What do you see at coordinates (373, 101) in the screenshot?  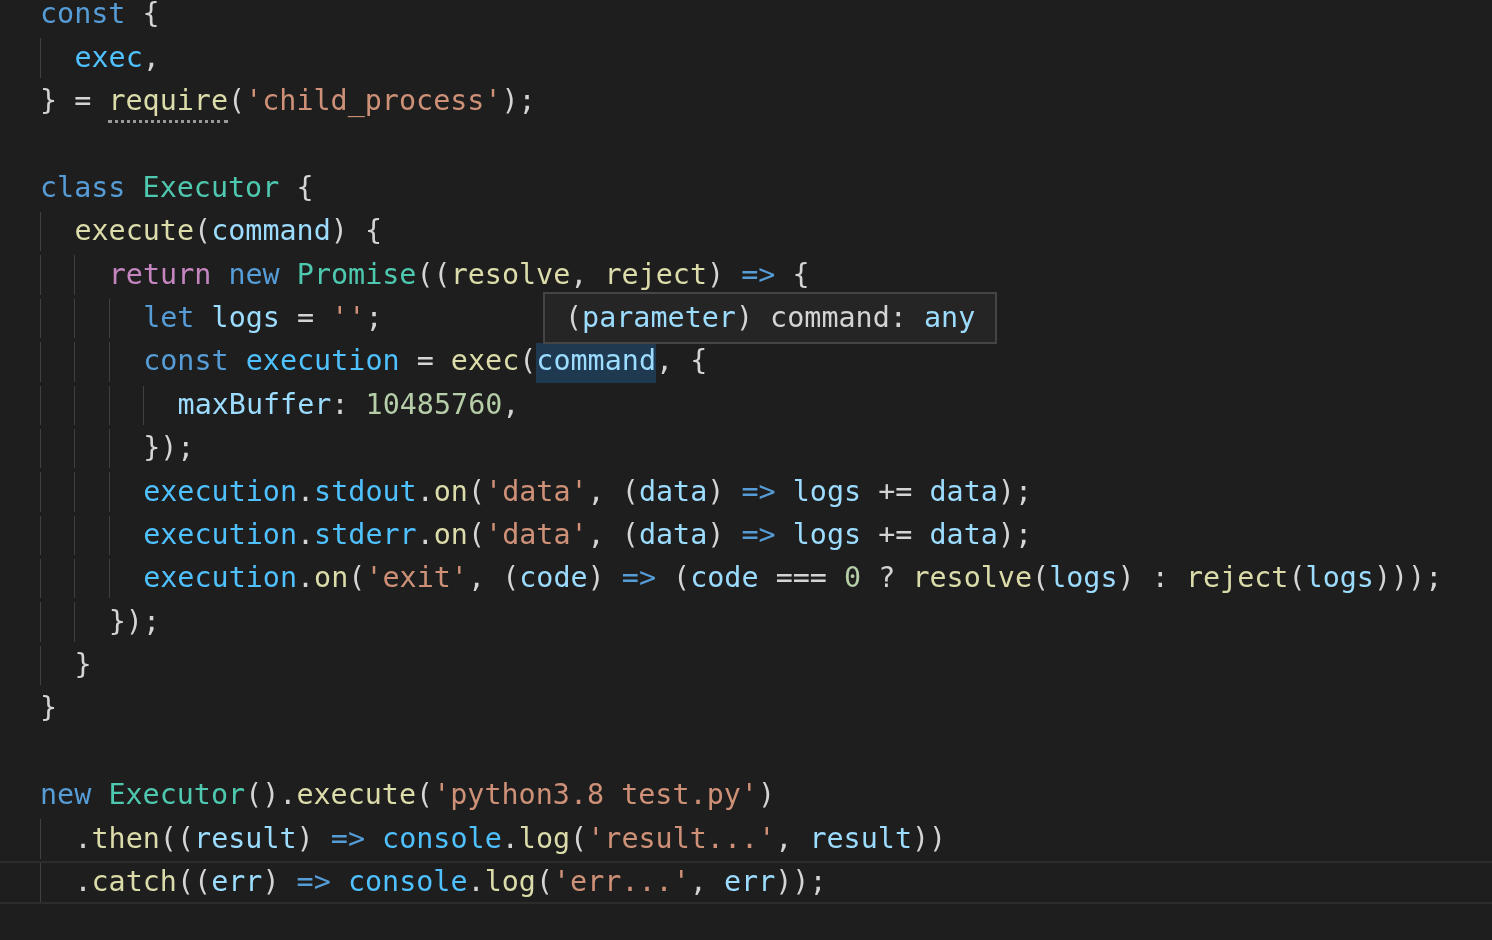 I see `string-literal: 'child_process'` at bounding box center [373, 101].